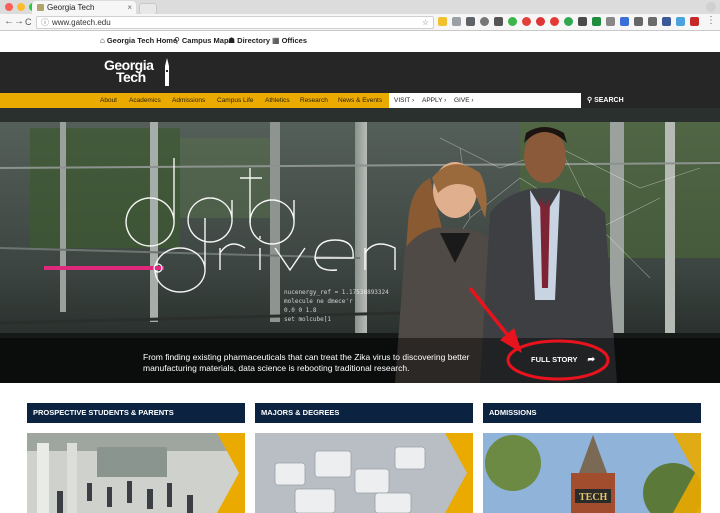 The height and width of the screenshot is (513, 720). Describe the element at coordinates (129, 7) in the screenshot. I see `tab-close-icon: ×` at that location.